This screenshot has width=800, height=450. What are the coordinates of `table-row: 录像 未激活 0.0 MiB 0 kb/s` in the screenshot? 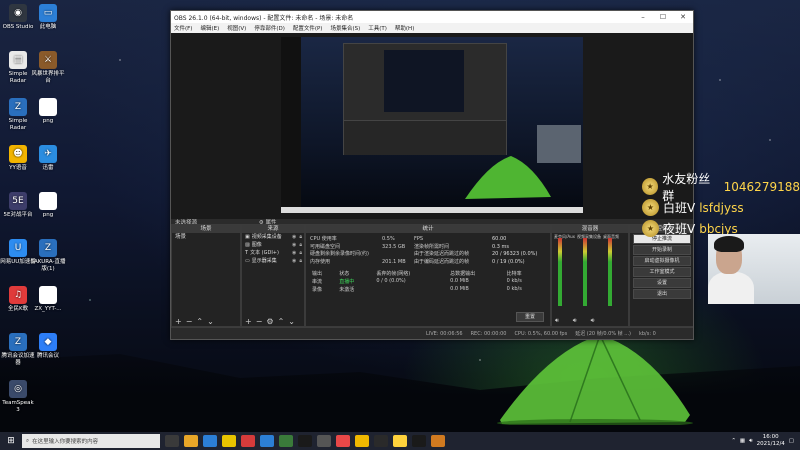 It's located at (417, 289).